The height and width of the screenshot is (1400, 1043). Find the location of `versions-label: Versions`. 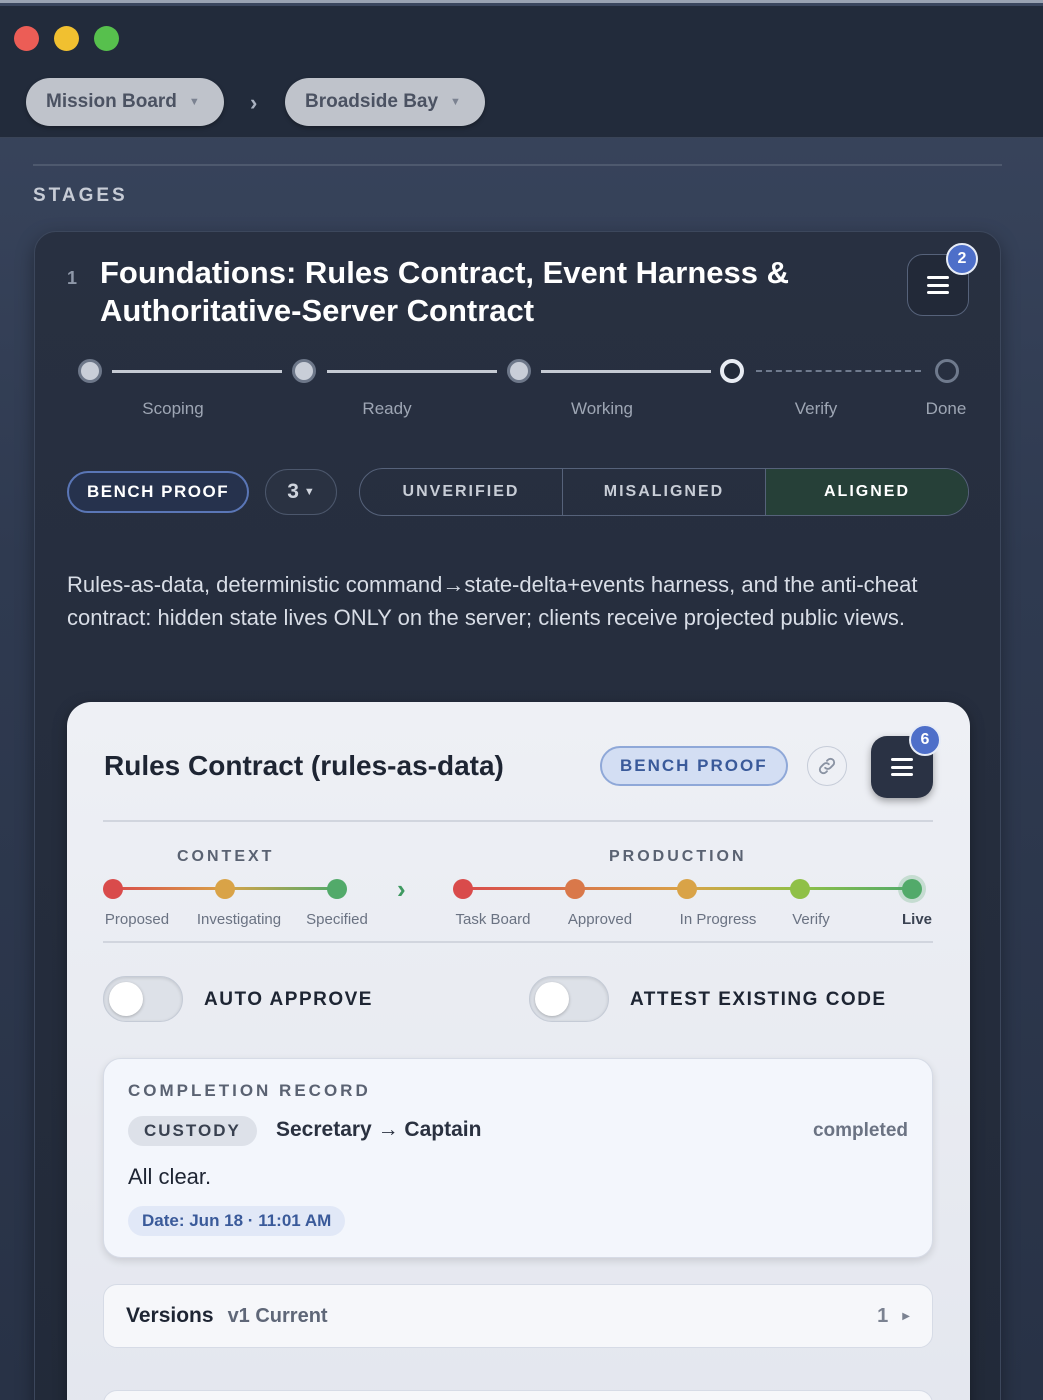

versions-label: Versions is located at coordinates (170, 1315).